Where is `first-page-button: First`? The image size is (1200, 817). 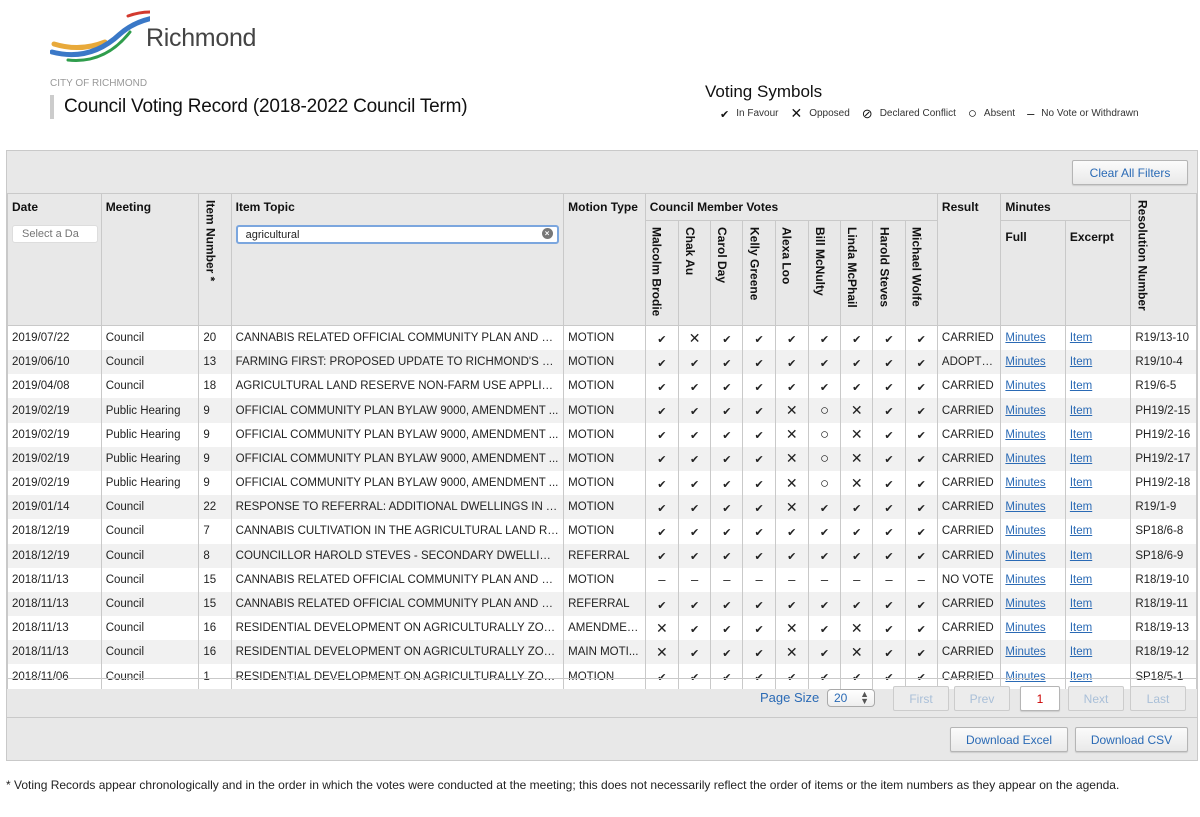
first-page-button: First is located at coordinates (921, 698).